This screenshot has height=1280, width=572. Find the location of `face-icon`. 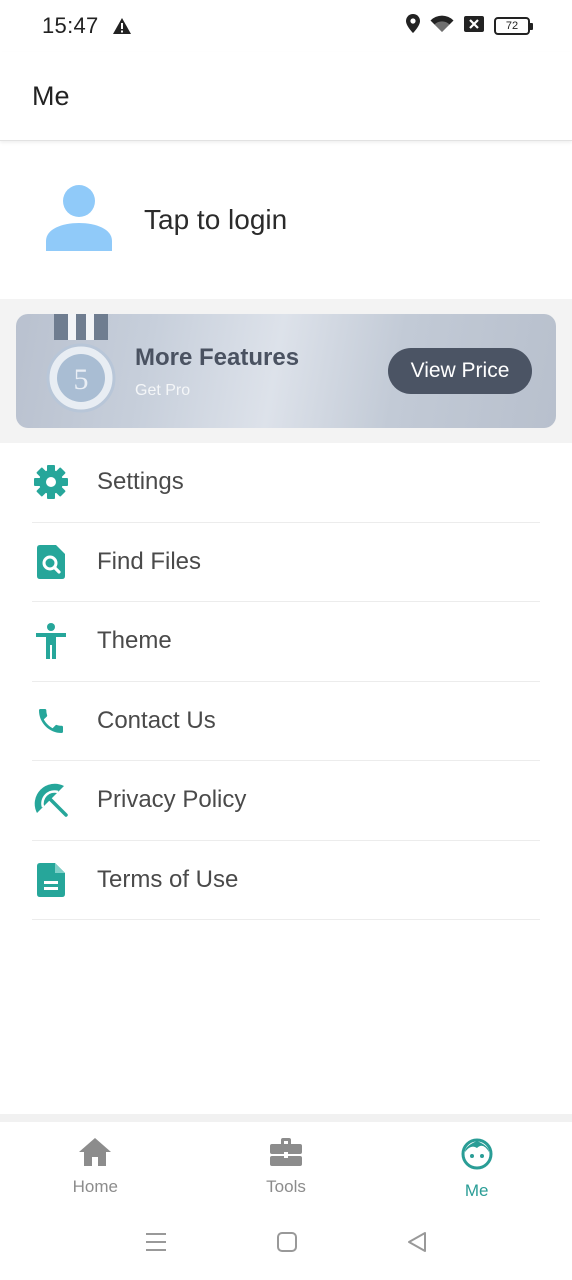

face-icon is located at coordinates (477, 1156).